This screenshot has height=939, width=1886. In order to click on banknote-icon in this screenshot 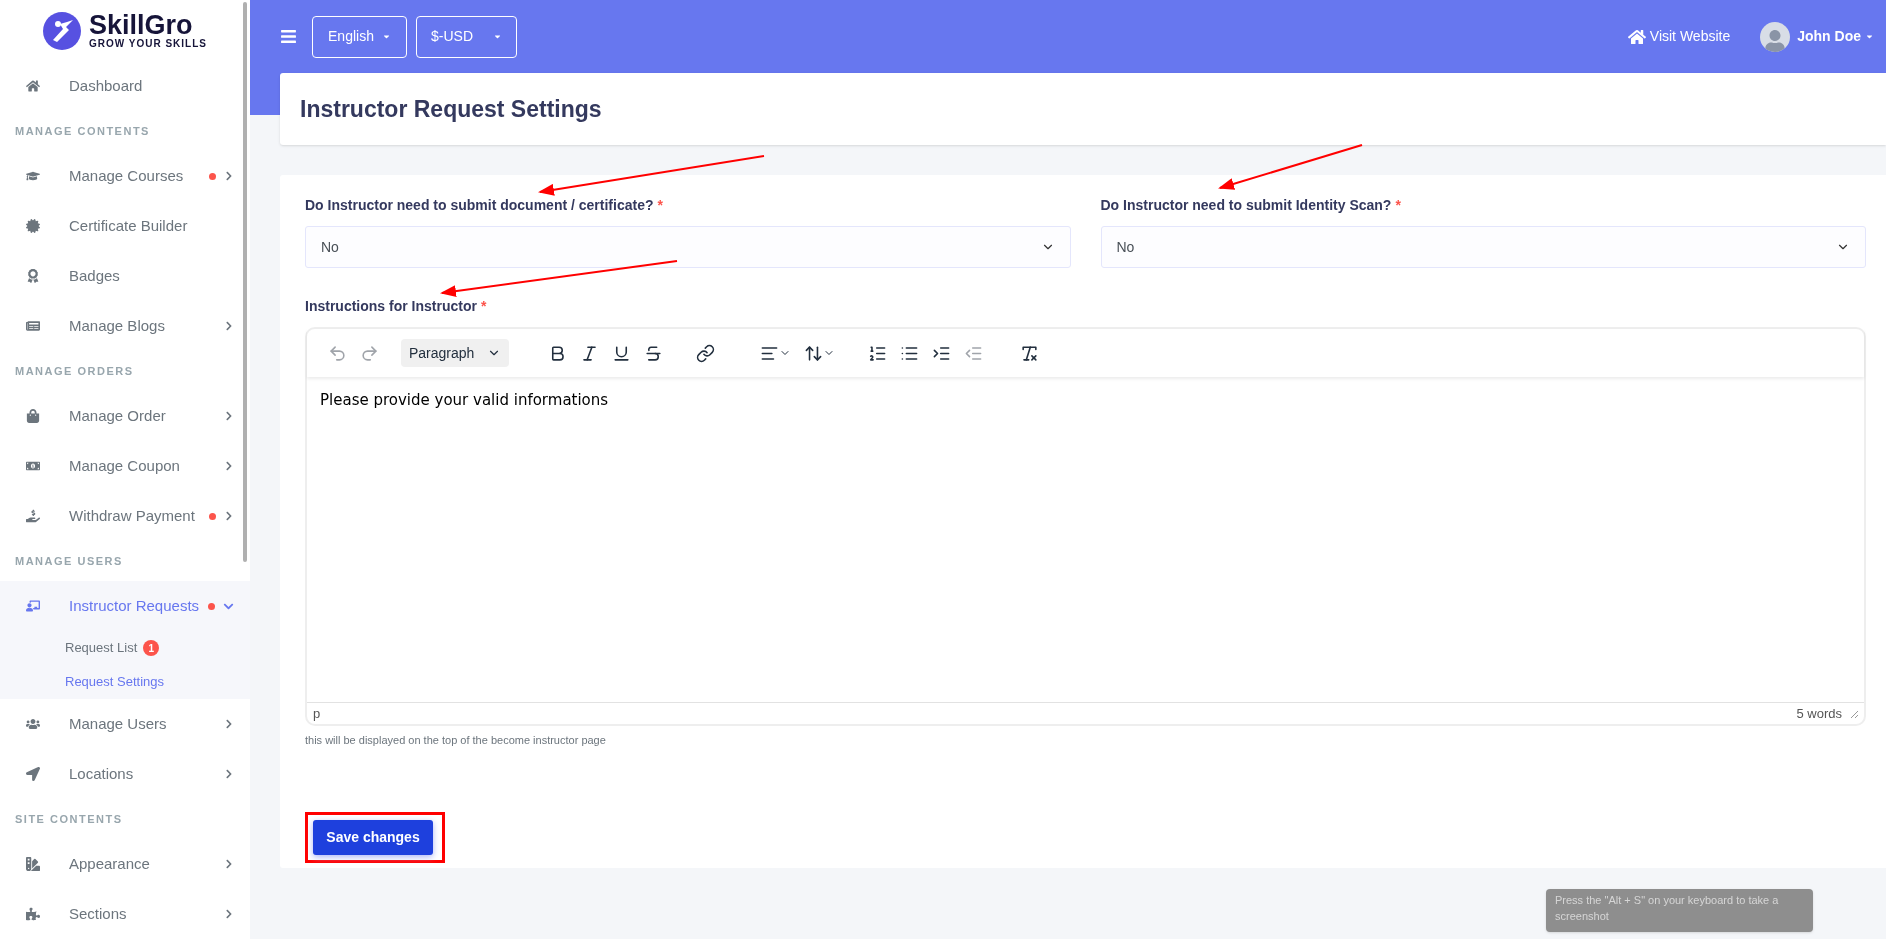, I will do `click(33, 466)`.